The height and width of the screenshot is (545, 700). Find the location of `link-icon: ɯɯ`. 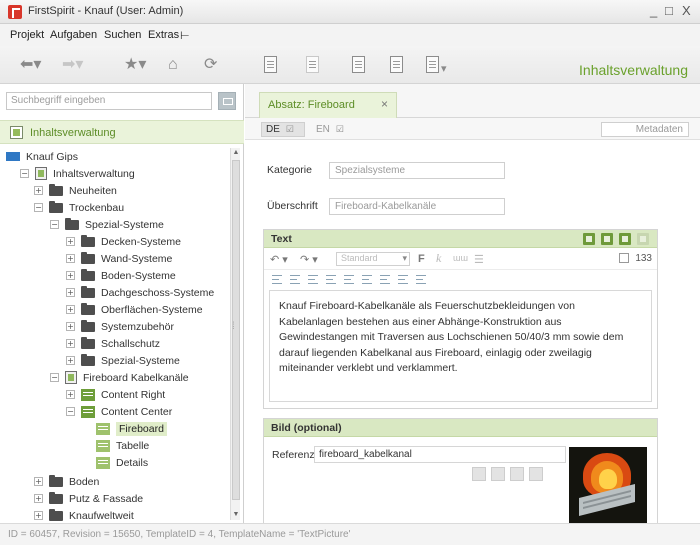

link-icon: ɯɯ is located at coordinates (460, 258).